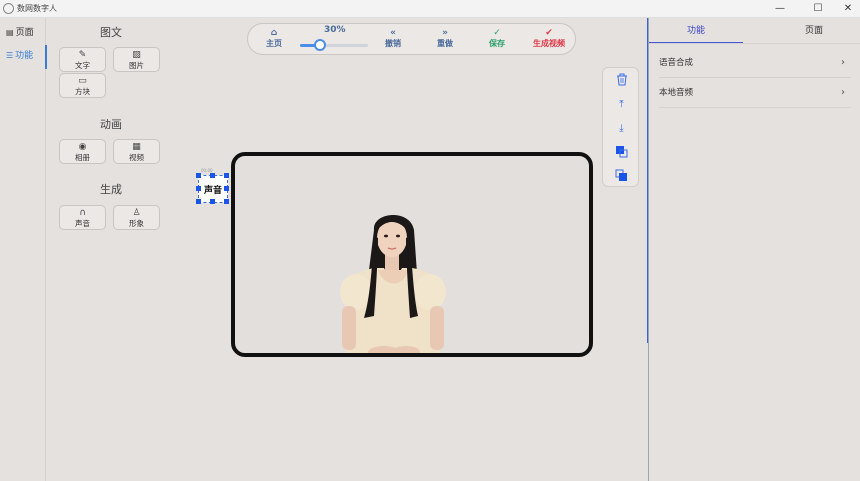 The image size is (860, 481). I want to click on tool-label: 相册, so click(82, 157).